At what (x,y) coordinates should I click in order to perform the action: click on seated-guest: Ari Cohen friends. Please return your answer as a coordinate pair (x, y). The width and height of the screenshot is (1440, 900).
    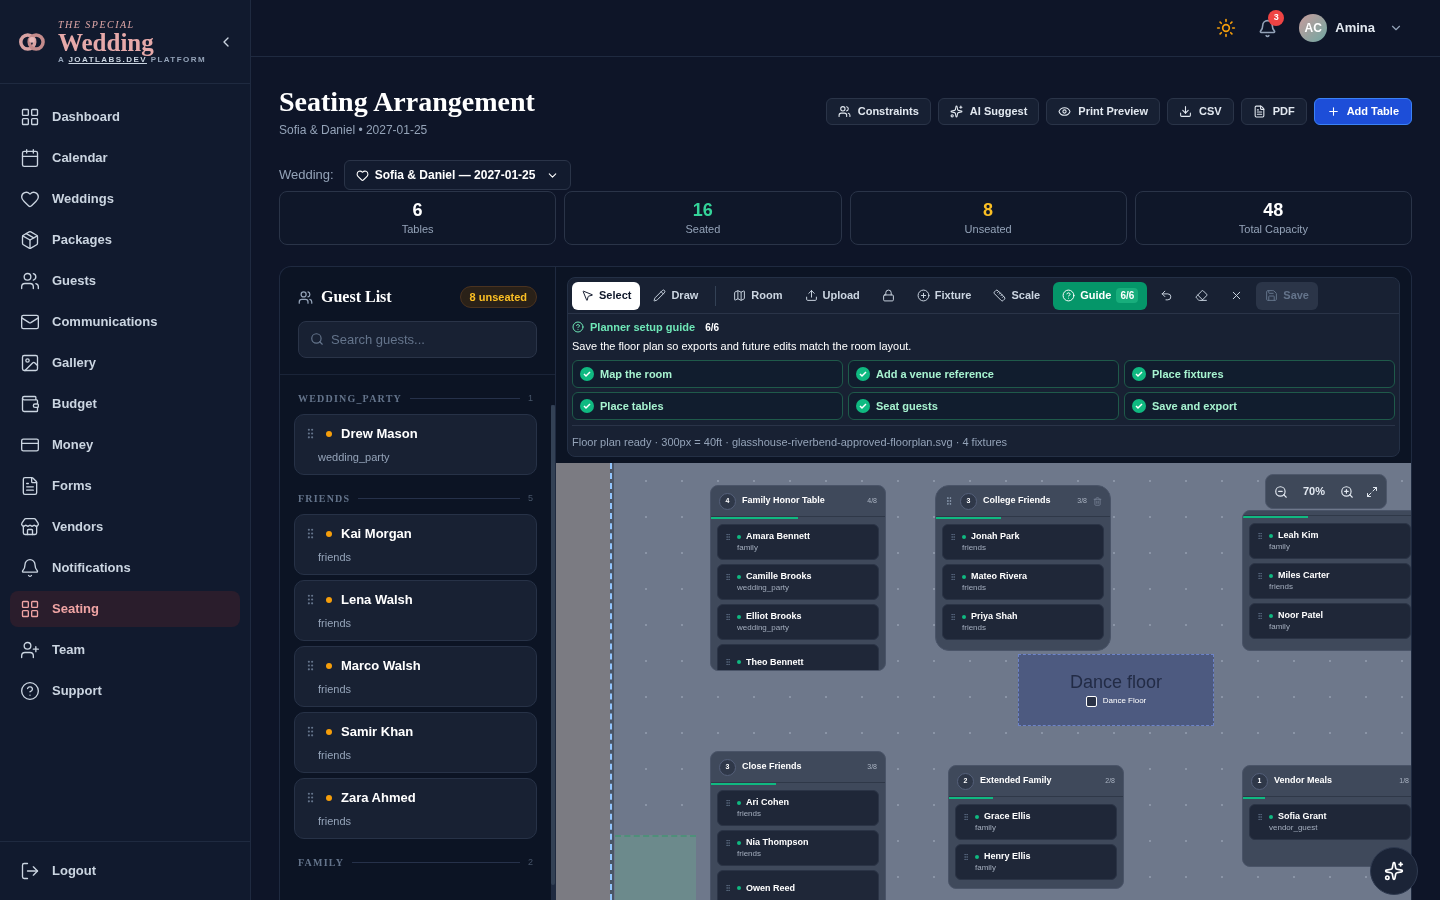
    Looking at the image, I should click on (798, 808).